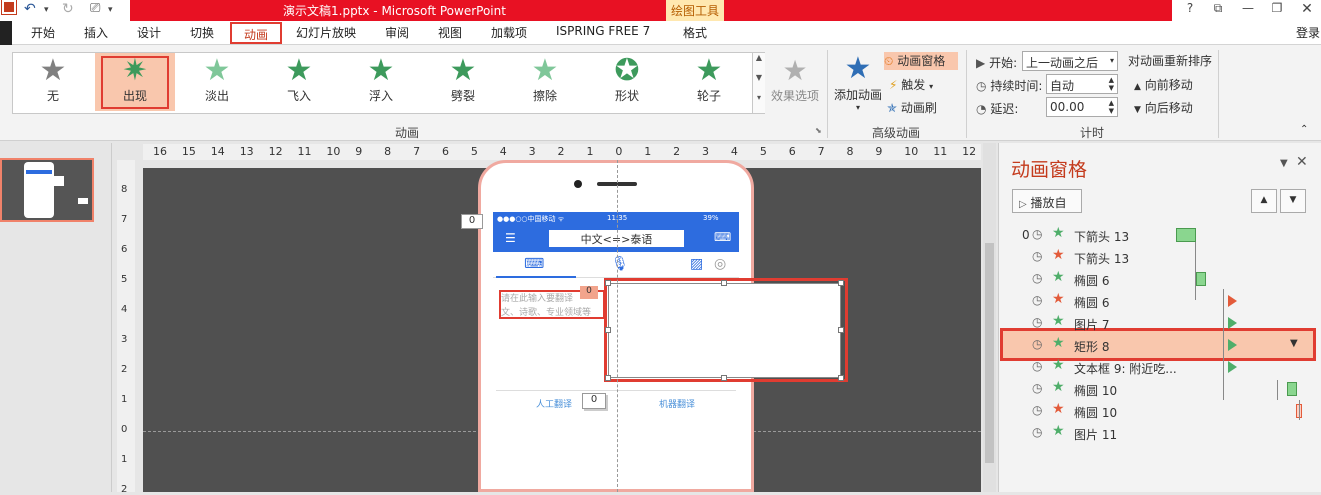 This screenshot has height=495, width=1321. Describe the element at coordinates (450, 32) in the screenshot. I see `tab-view: 视图` at that location.